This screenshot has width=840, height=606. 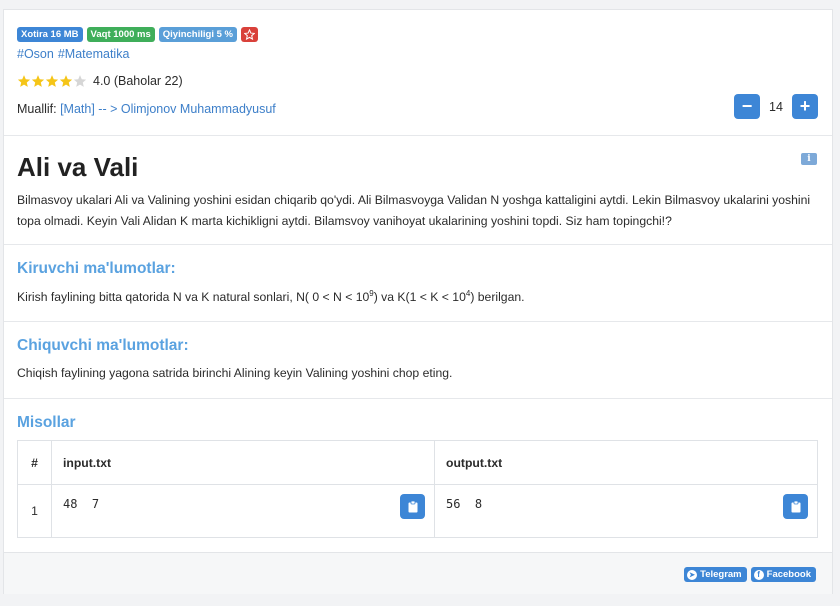 What do you see at coordinates (50, 34) in the screenshot?
I see `memory-badge: Xotira 16 MB` at bounding box center [50, 34].